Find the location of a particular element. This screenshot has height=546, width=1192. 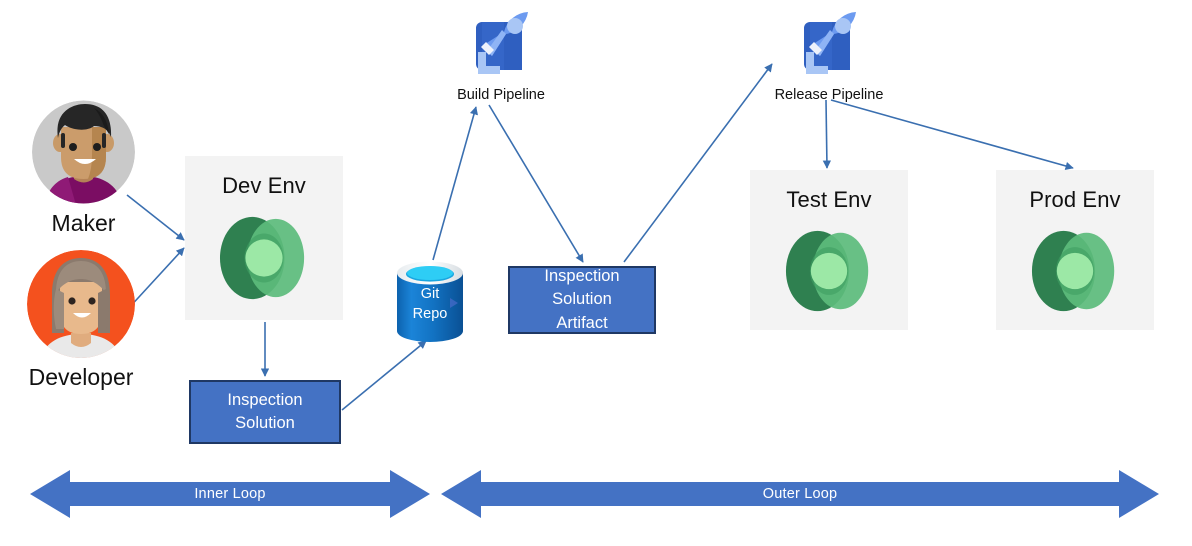

pipeline-build: Build Pipeline is located at coordinates (501, 55).